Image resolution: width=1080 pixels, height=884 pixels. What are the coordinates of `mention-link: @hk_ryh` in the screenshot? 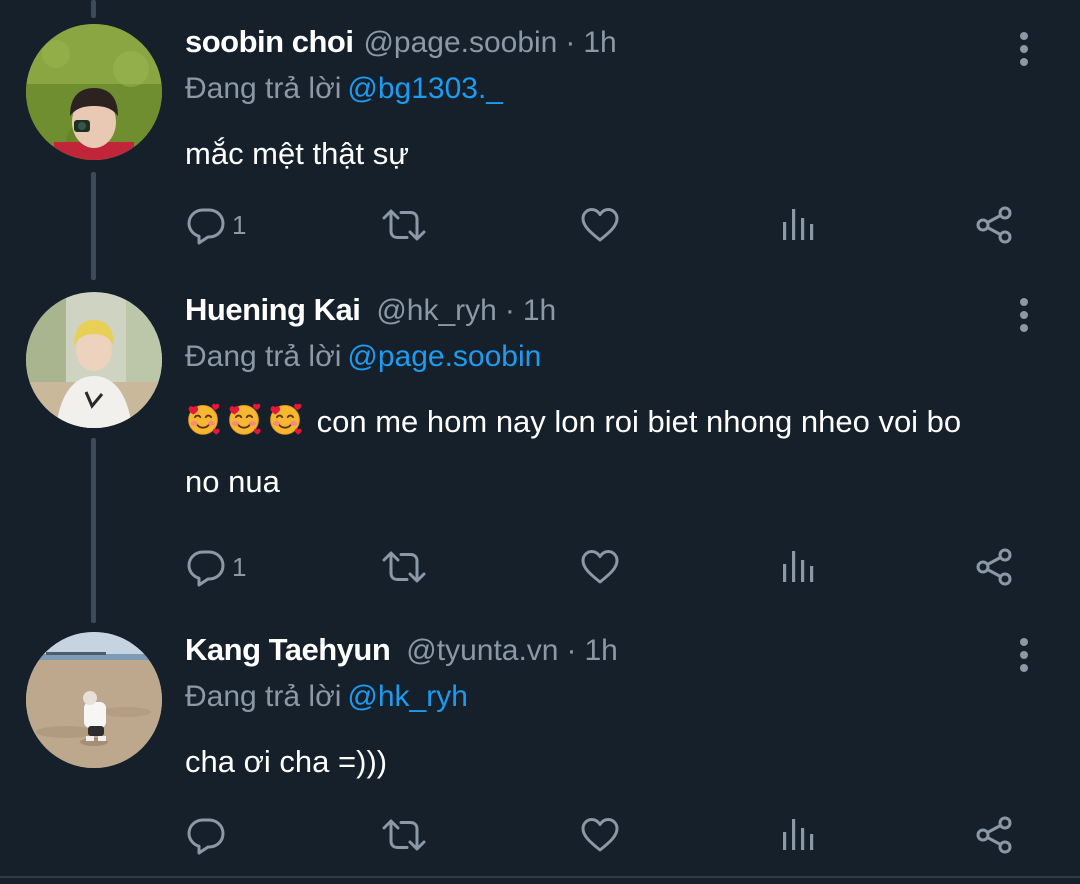 It's located at (407, 696).